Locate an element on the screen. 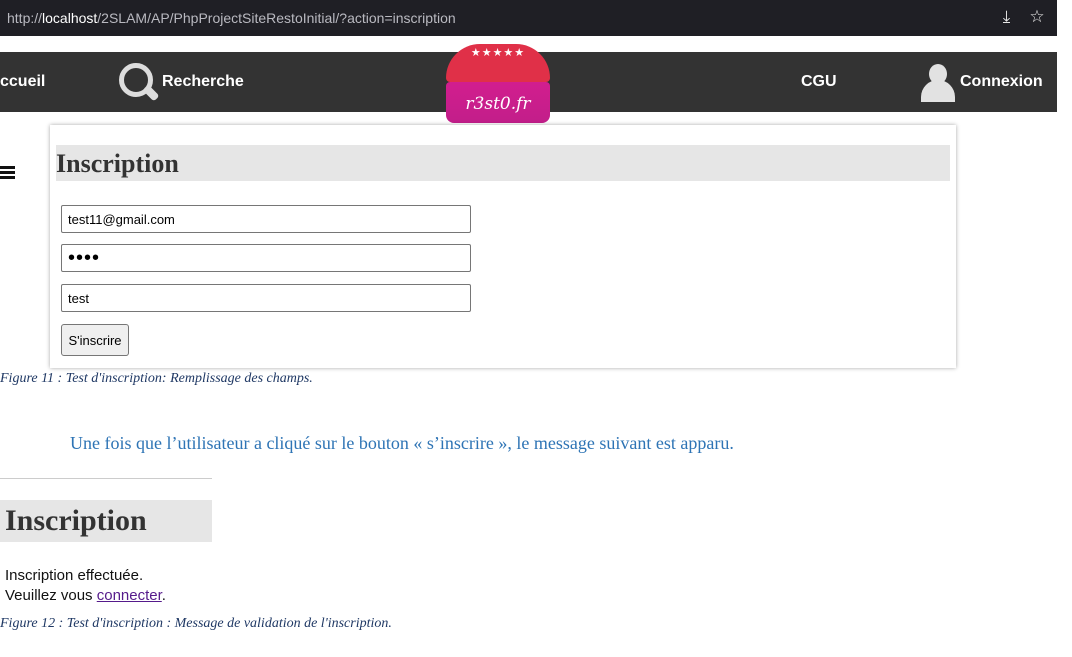  page-edge is located at coordinates (1064, 184).